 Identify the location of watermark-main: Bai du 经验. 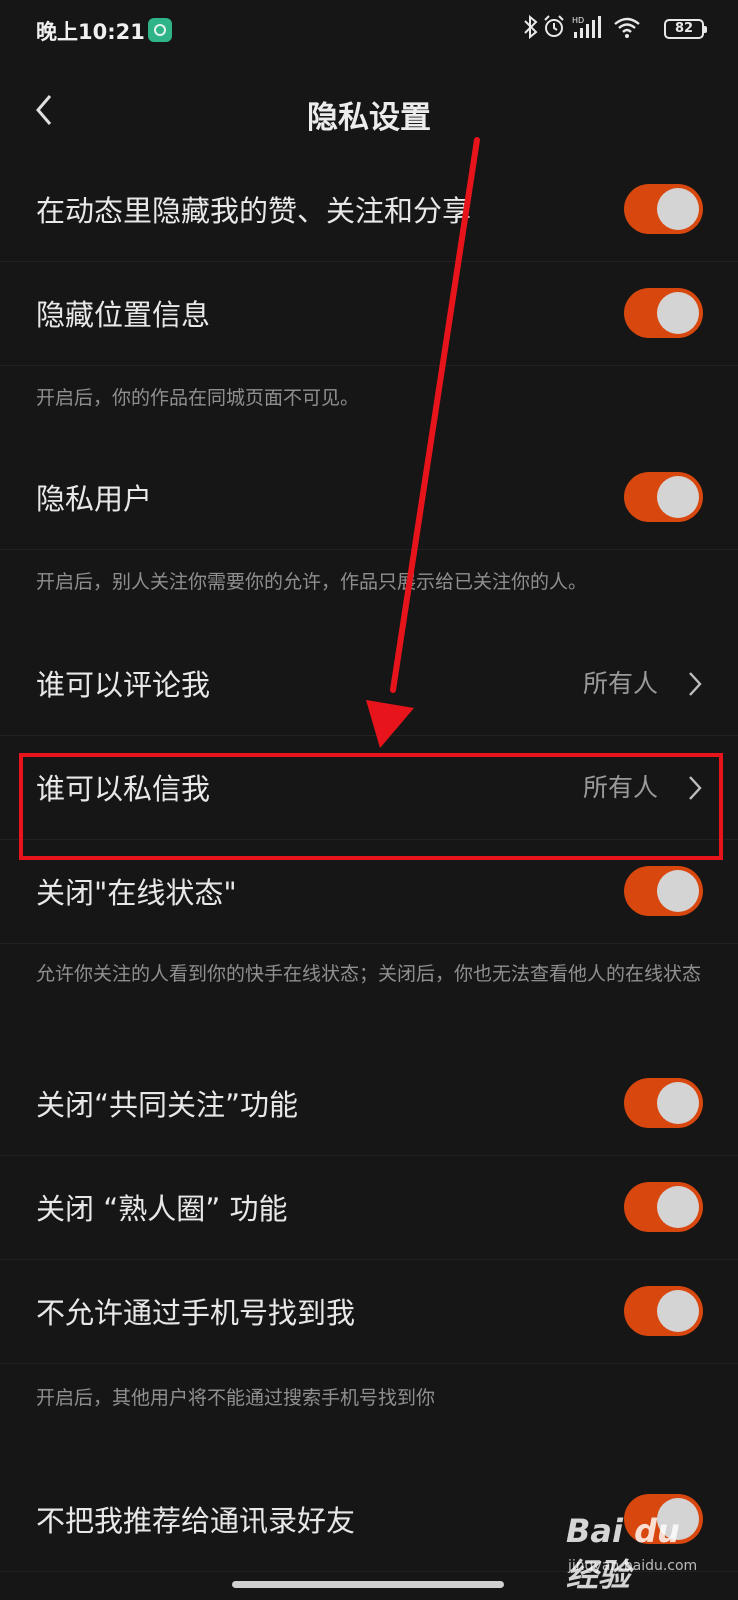
(623, 1553).